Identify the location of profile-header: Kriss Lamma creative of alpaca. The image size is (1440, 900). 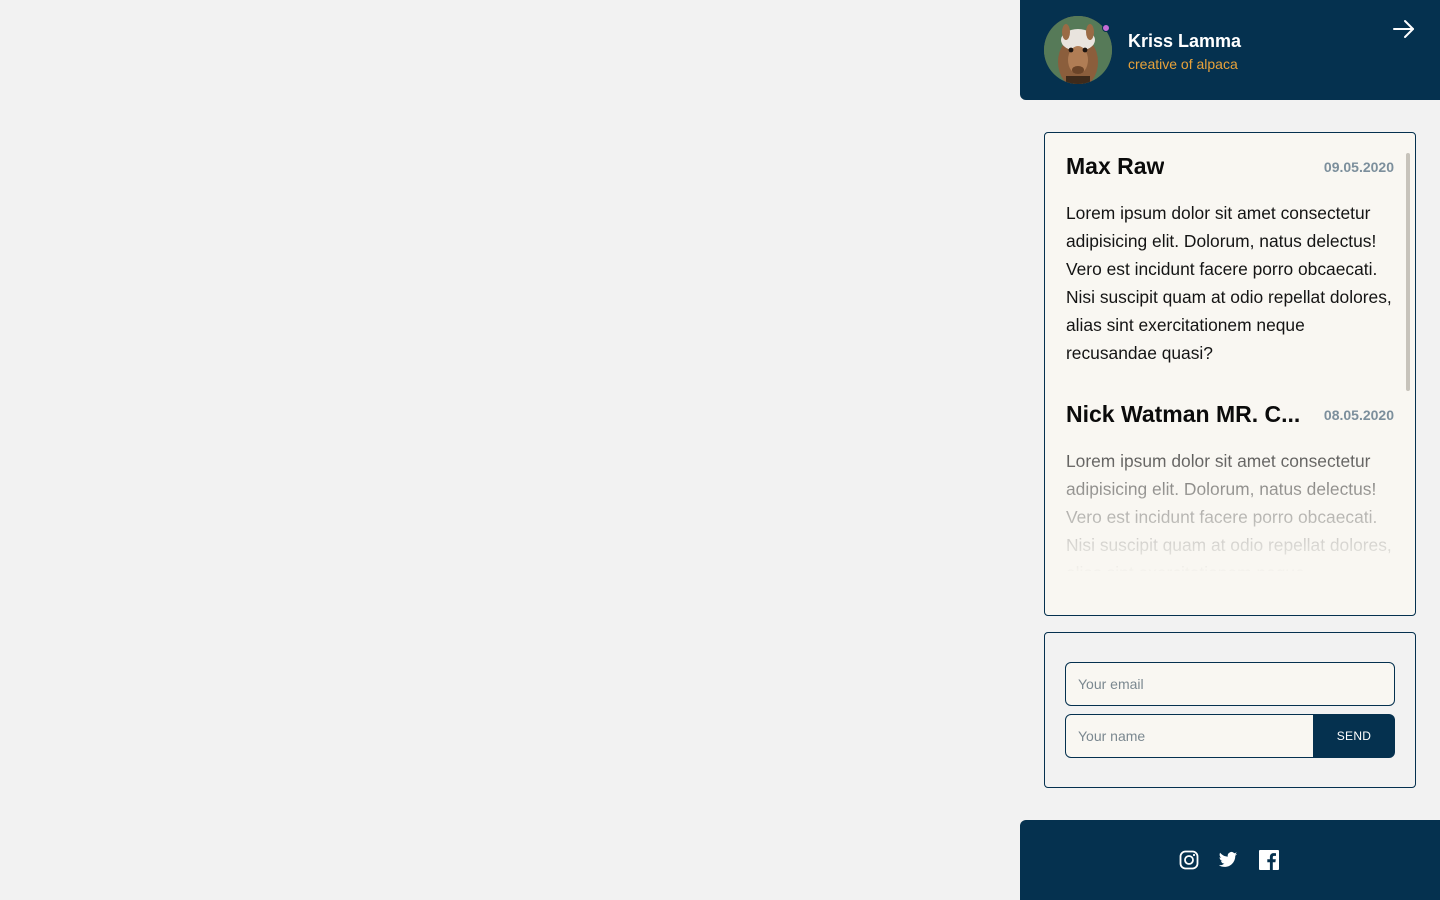
(1230, 50).